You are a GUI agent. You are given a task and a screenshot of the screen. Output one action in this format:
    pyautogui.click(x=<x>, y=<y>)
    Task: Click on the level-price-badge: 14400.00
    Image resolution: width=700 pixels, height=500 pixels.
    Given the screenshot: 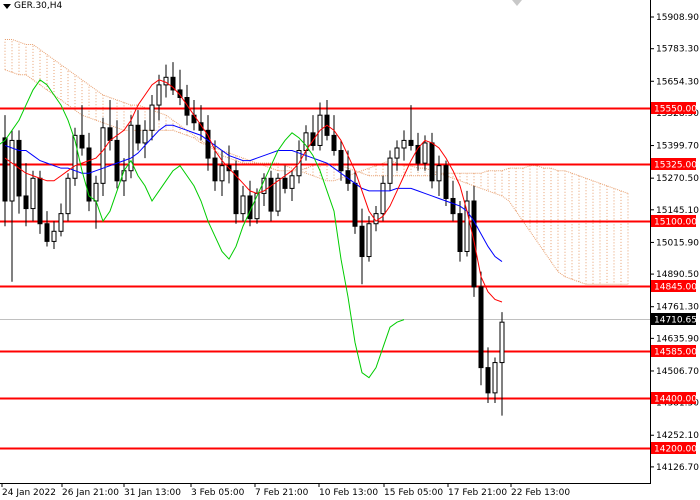 What is the action you would take?
    pyautogui.click(x=674, y=398)
    